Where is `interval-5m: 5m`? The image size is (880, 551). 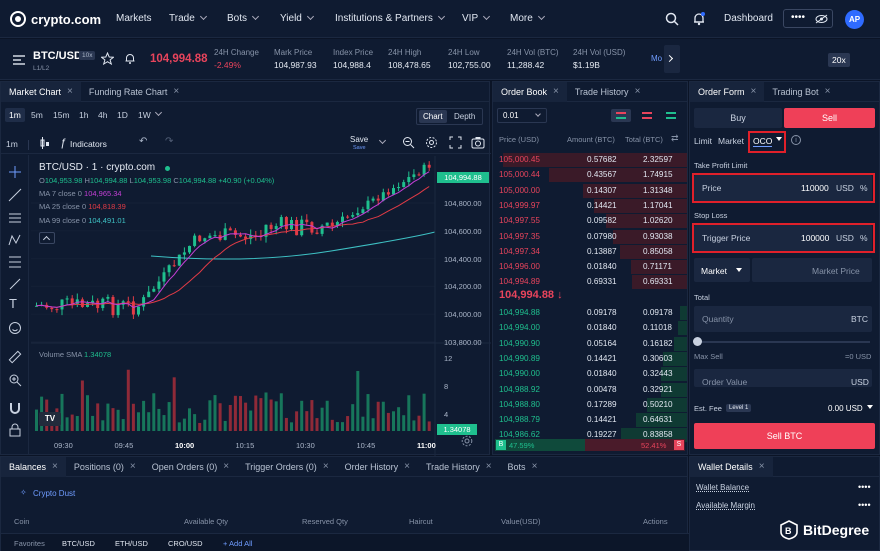 interval-5m: 5m is located at coordinates (37, 115).